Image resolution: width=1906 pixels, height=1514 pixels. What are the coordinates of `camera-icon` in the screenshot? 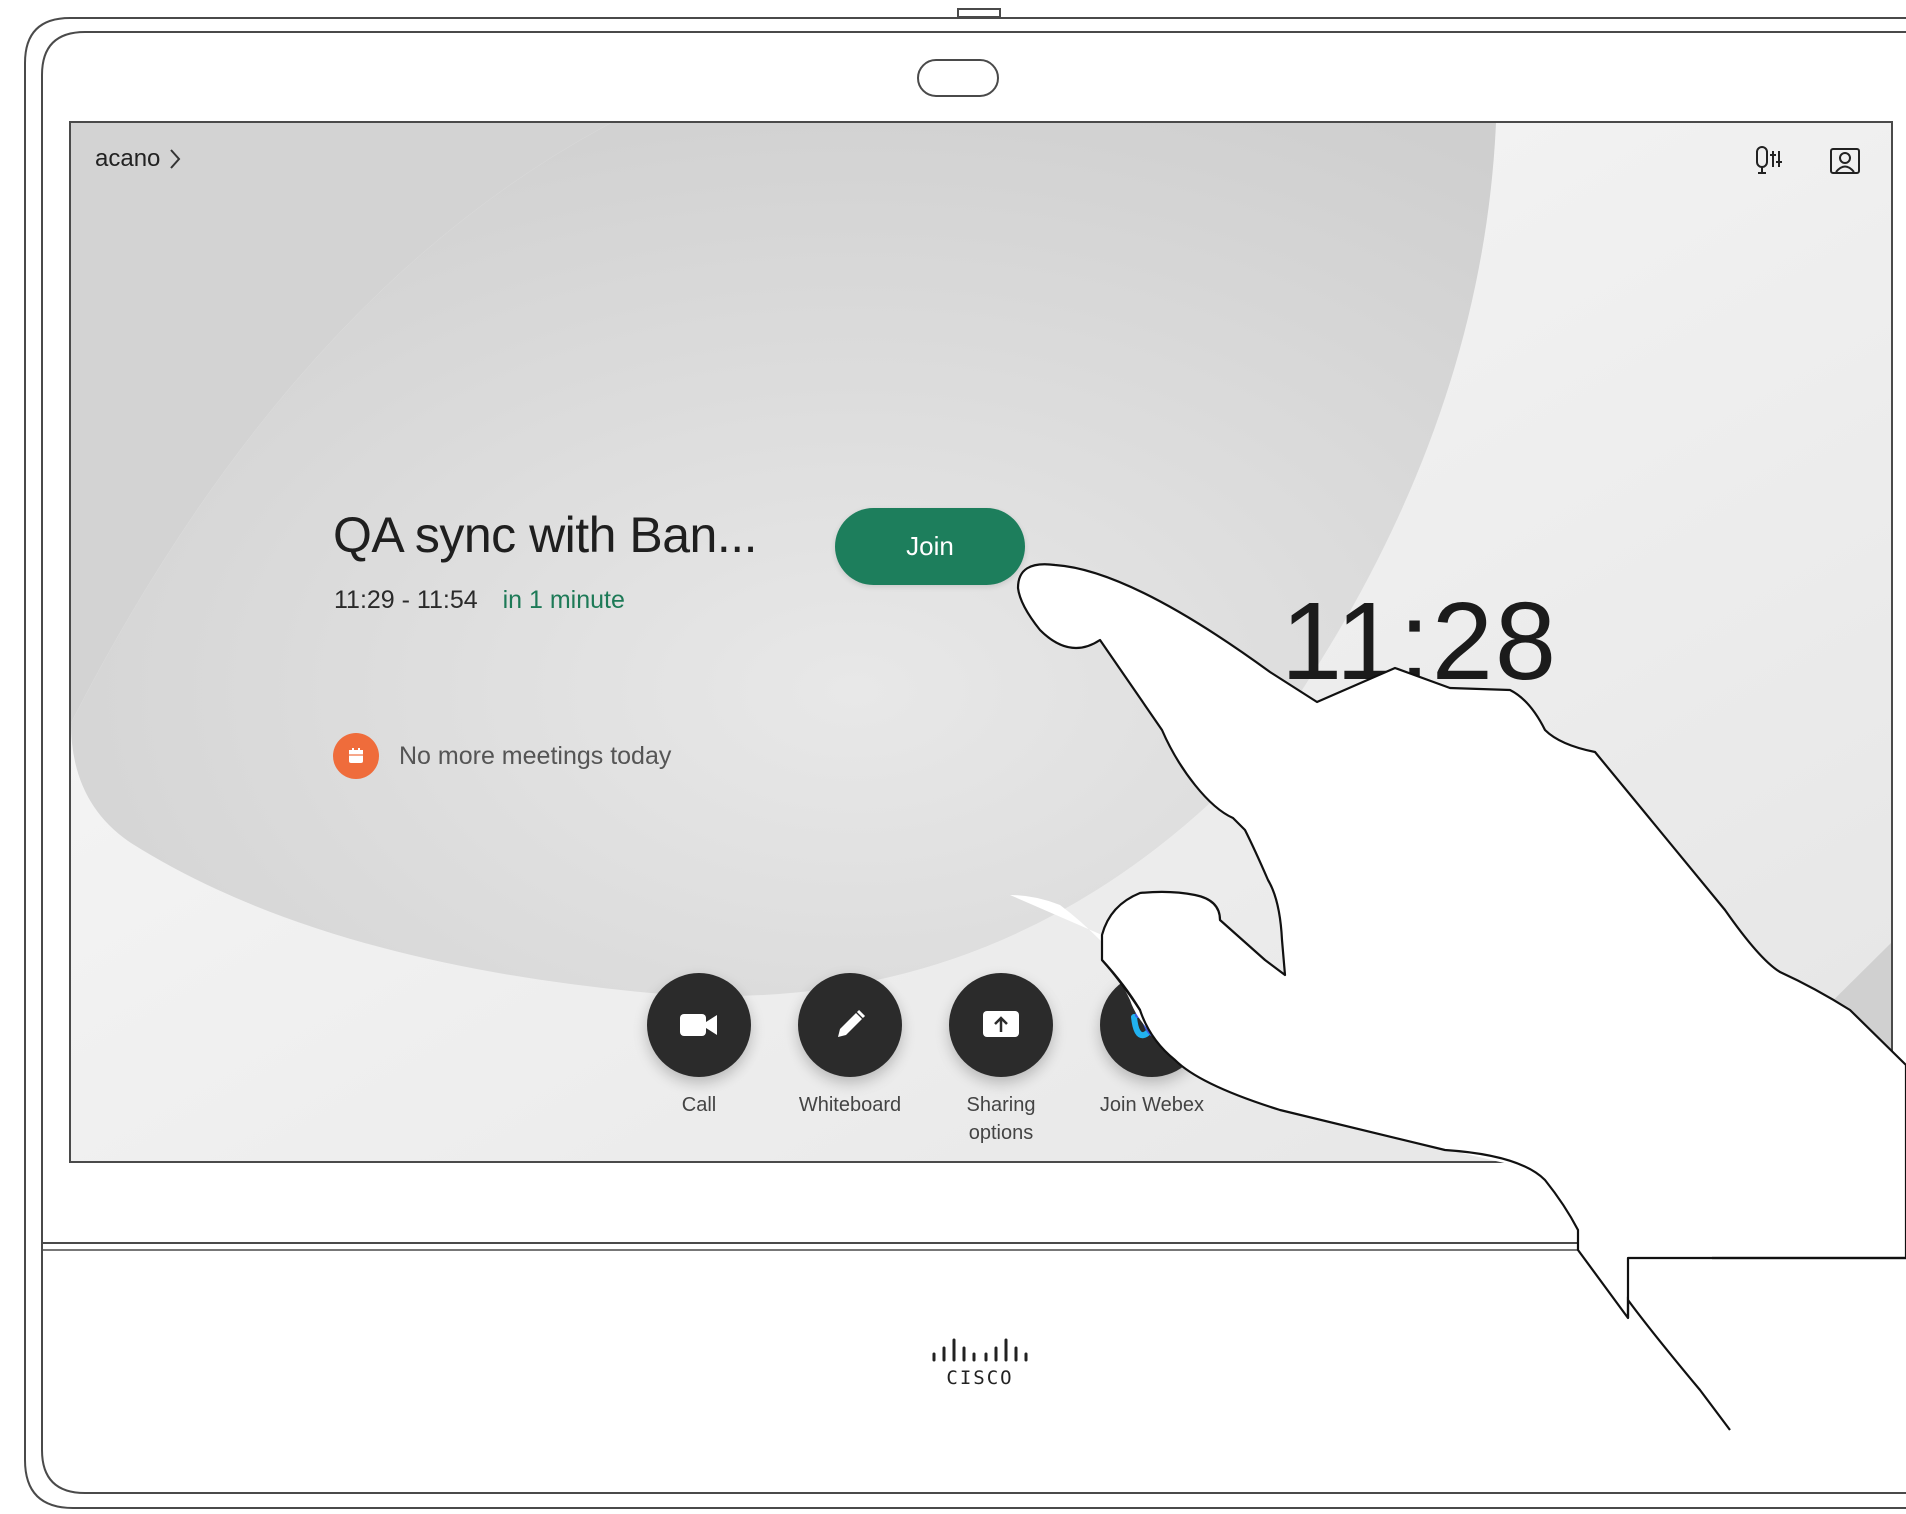 It's located at (698, 1025).